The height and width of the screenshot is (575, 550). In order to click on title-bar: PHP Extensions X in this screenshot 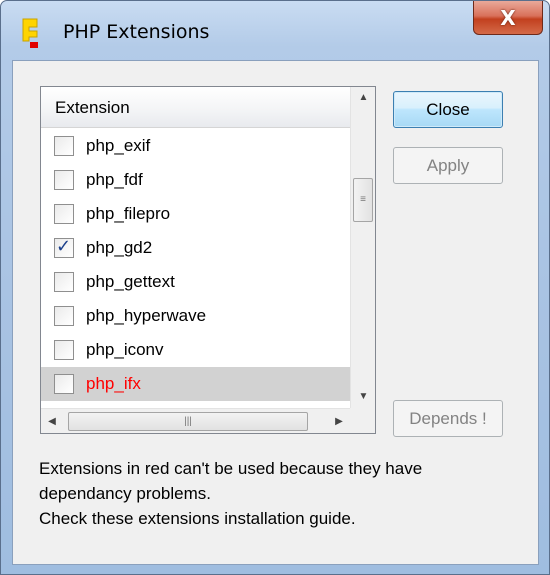, I will do `click(275, 30)`.